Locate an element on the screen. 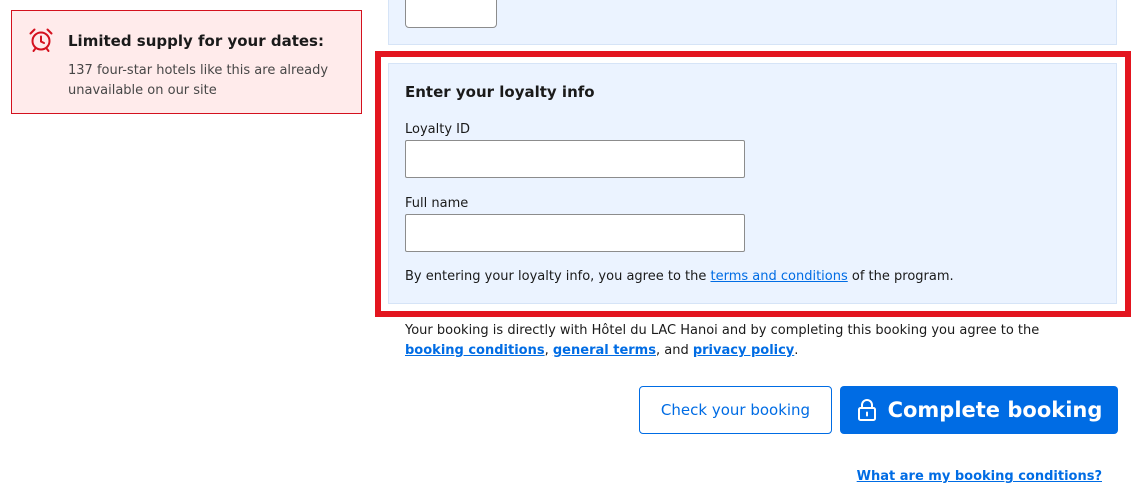 Image resolution: width=1137 pixels, height=502 pixels. booking-conditions-question-link: What are my booking conditions? is located at coordinates (979, 476).